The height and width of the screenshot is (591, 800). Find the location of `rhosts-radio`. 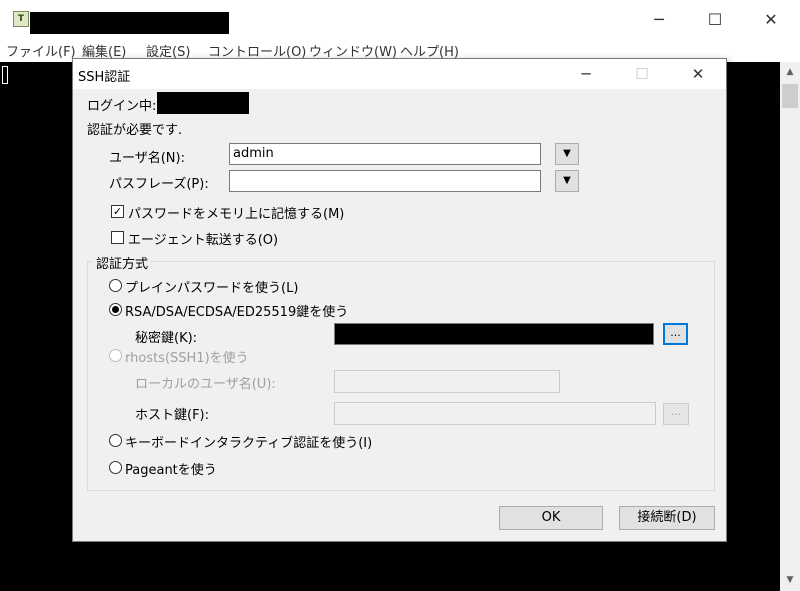

rhosts-radio is located at coordinates (115, 355).